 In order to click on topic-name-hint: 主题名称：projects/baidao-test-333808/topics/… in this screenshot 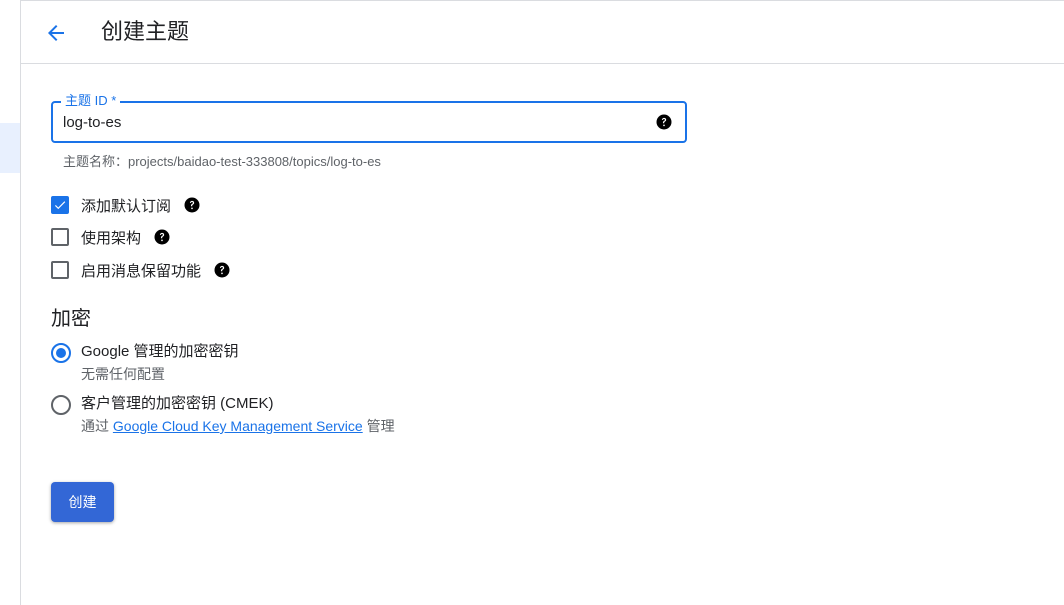, I will do `click(222, 161)`.